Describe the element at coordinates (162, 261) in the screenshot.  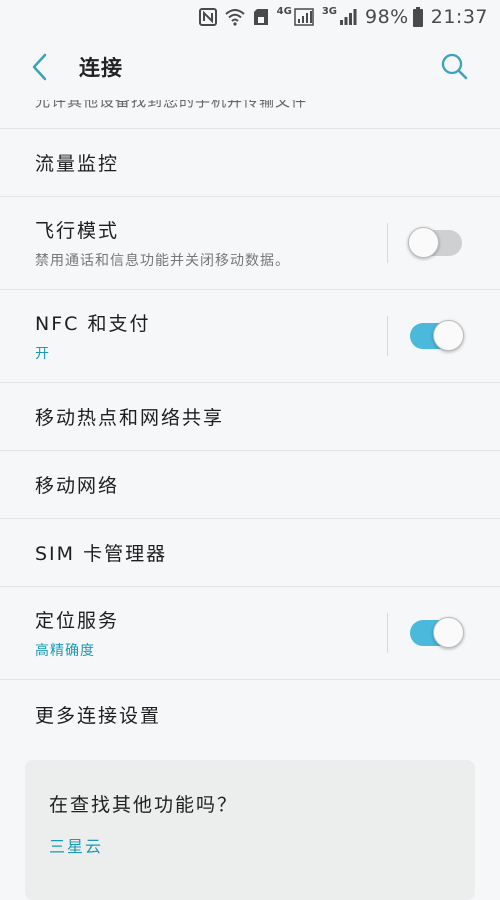
I see `list-item-subtitle: 禁用通话和信息功能并关闭移动数据。` at that location.